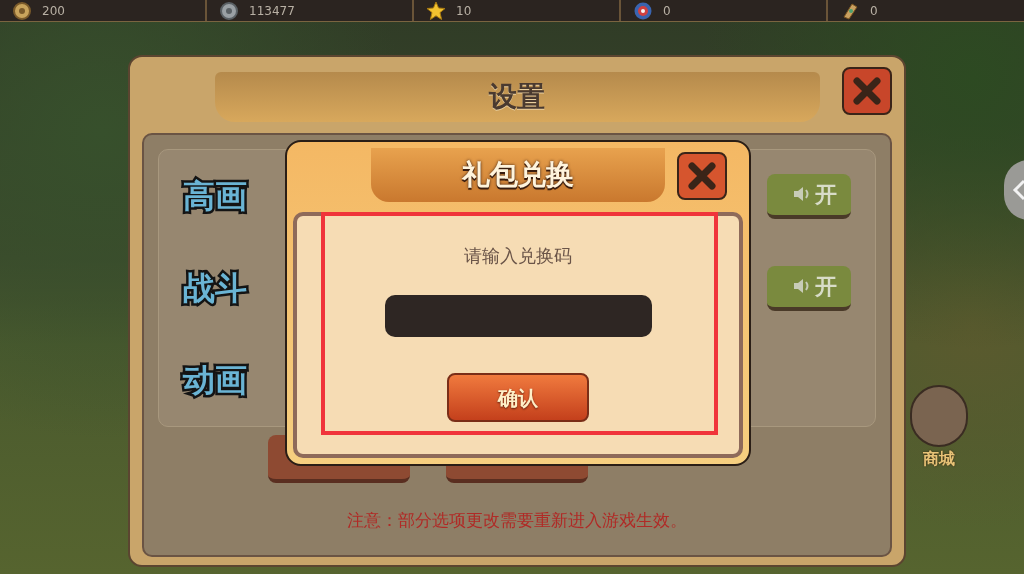  What do you see at coordinates (1018, 190) in the screenshot?
I see `chevron-left-icon` at bounding box center [1018, 190].